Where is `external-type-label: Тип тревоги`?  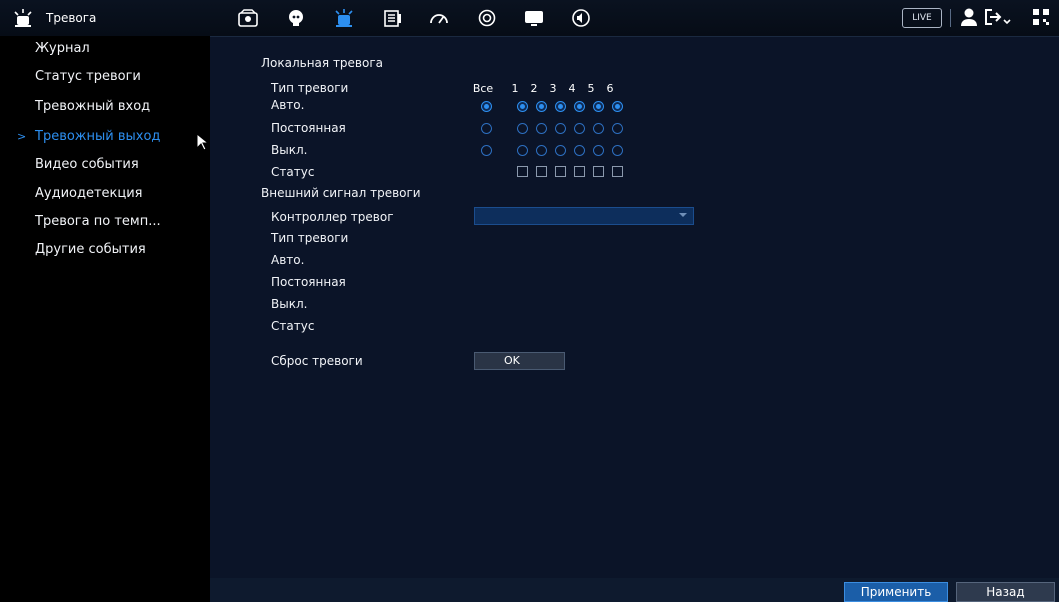 external-type-label: Тип тревоги is located at coordinates (310, 238).